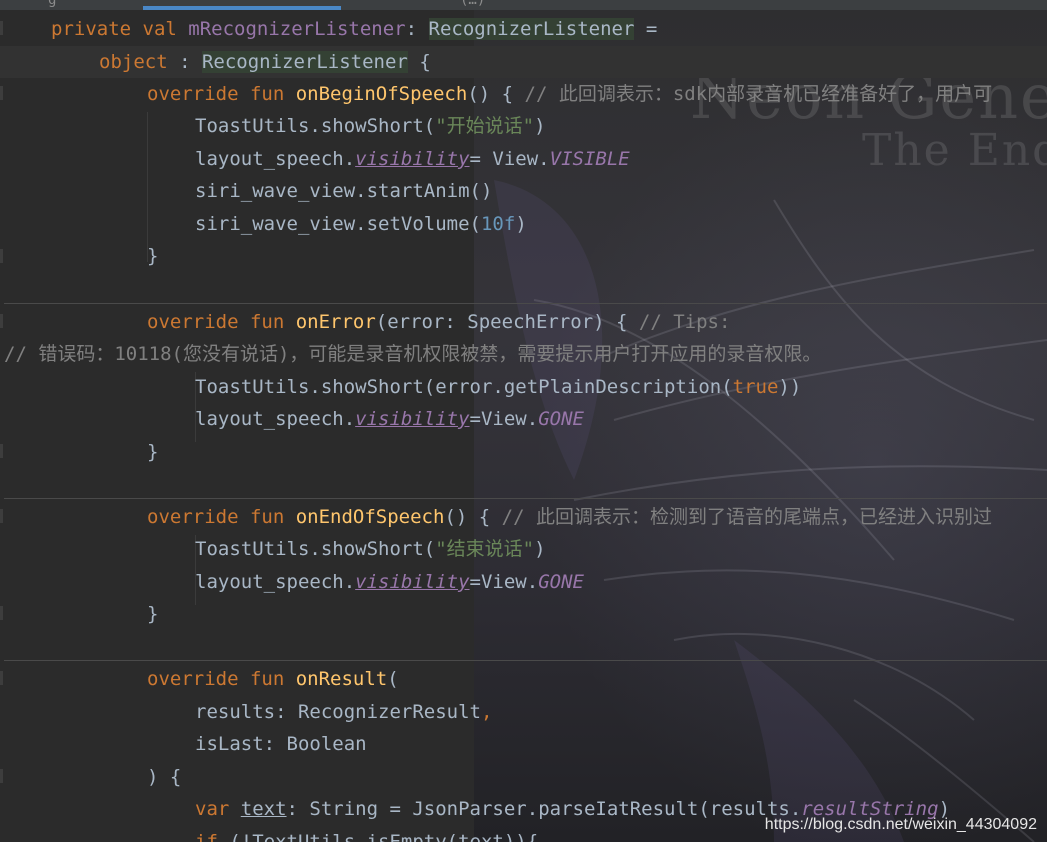  What do you see at coordinates (790, 387) in the screenshot?
I see `punctuation: ))` at bounding box center [790, 387].